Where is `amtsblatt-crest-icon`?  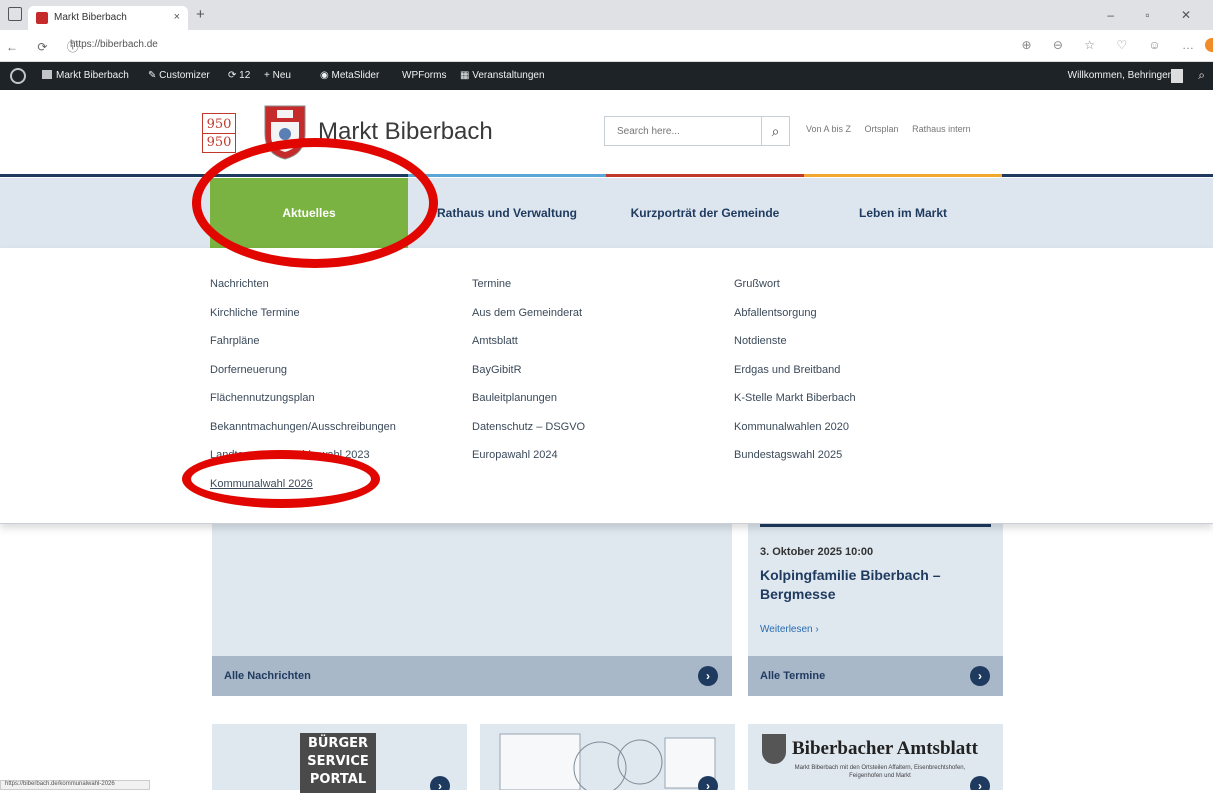
amtsblatt-crest-icon is located at coordinates (774, 749).